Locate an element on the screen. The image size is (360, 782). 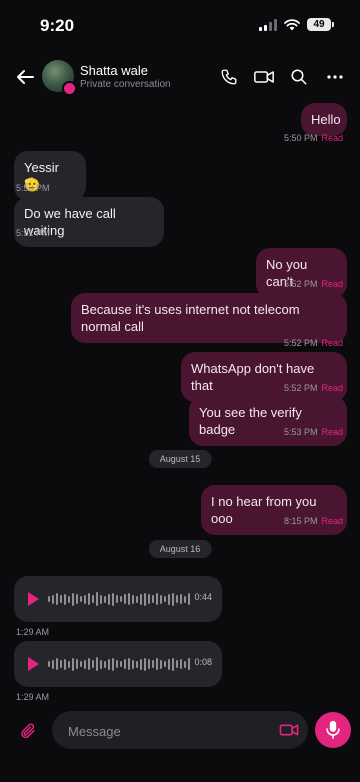
signal-icon is located at coordinates (268, 24).